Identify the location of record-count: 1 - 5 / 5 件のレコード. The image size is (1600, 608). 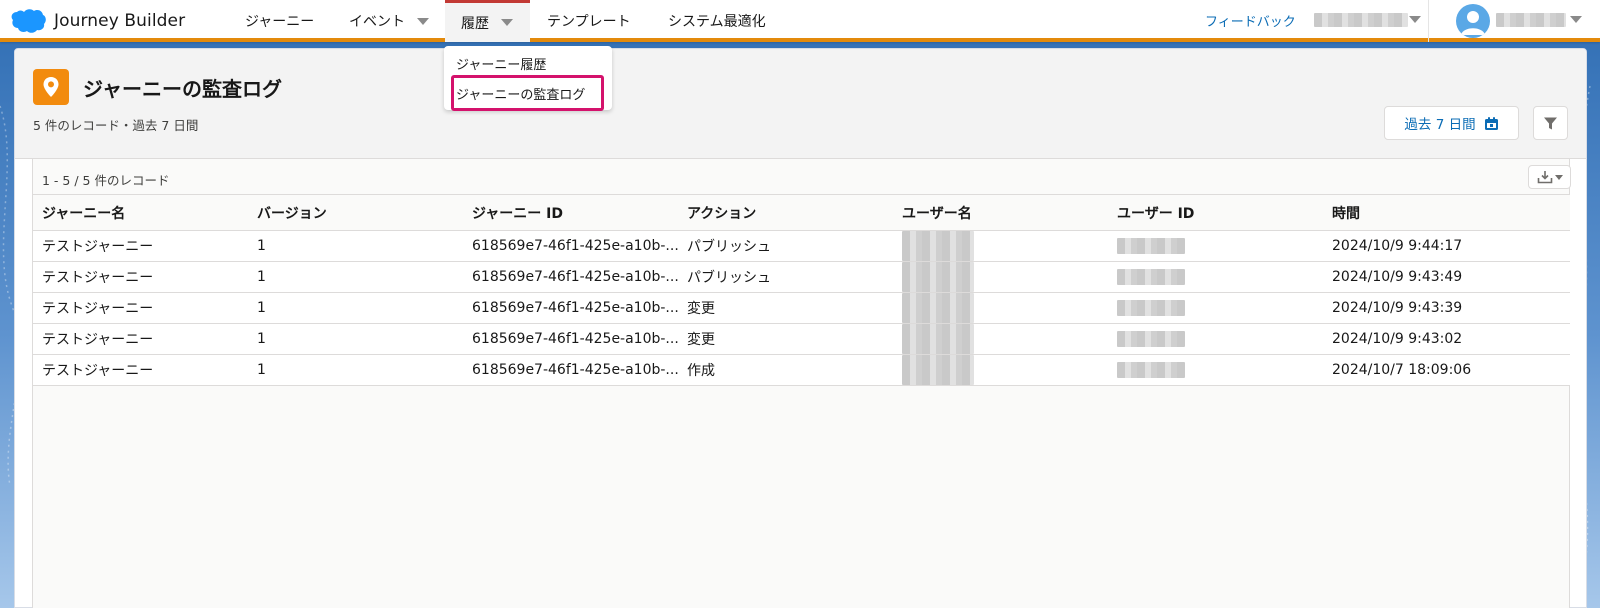
(106, 180).